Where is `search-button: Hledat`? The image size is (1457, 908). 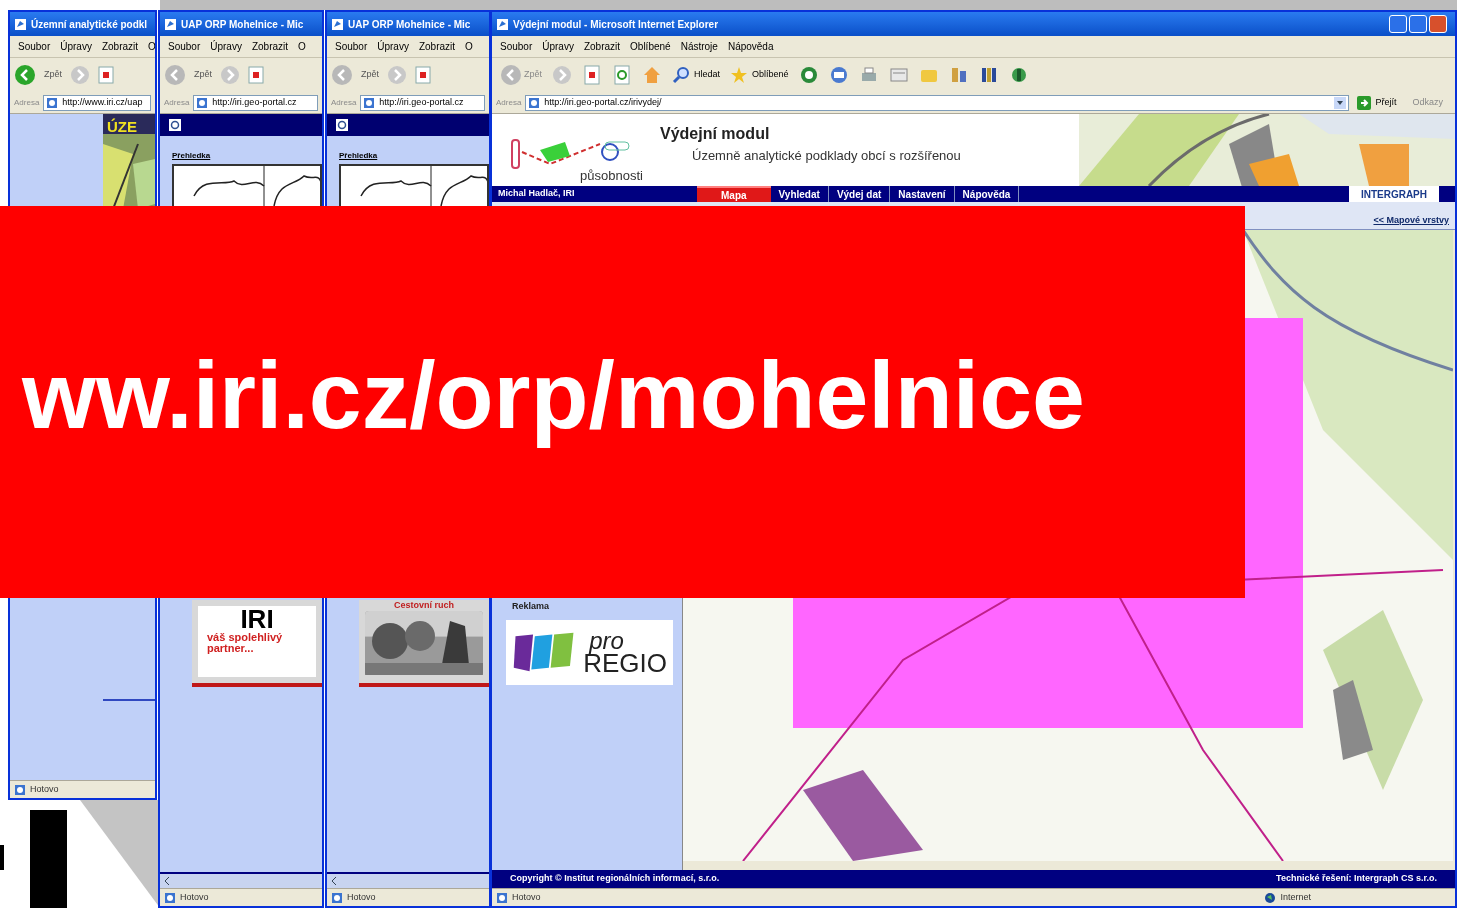
search-button: Hledat is located at coordinates (696, 75).